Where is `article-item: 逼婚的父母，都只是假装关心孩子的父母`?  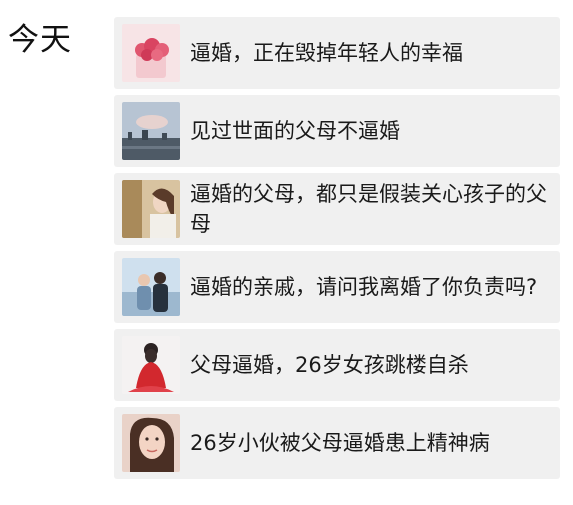
article-item: 逼婚的父母，都只是假装关心孩子的父母 is located at coordinates (337, 209).